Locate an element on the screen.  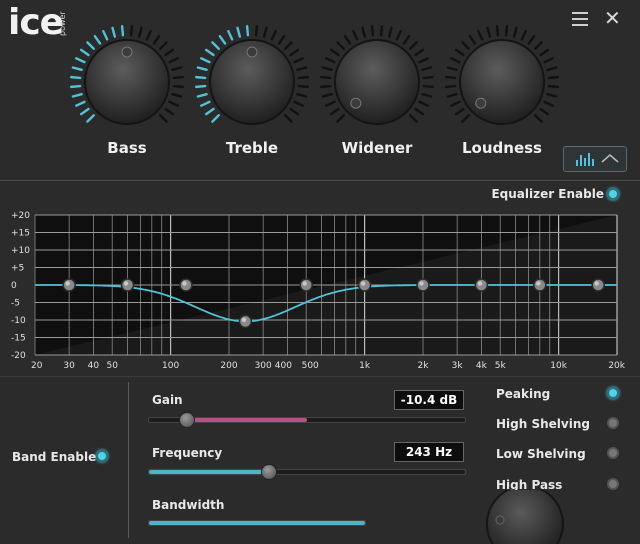
bandwidth-slider-fill is located at coordinates (257, 523).